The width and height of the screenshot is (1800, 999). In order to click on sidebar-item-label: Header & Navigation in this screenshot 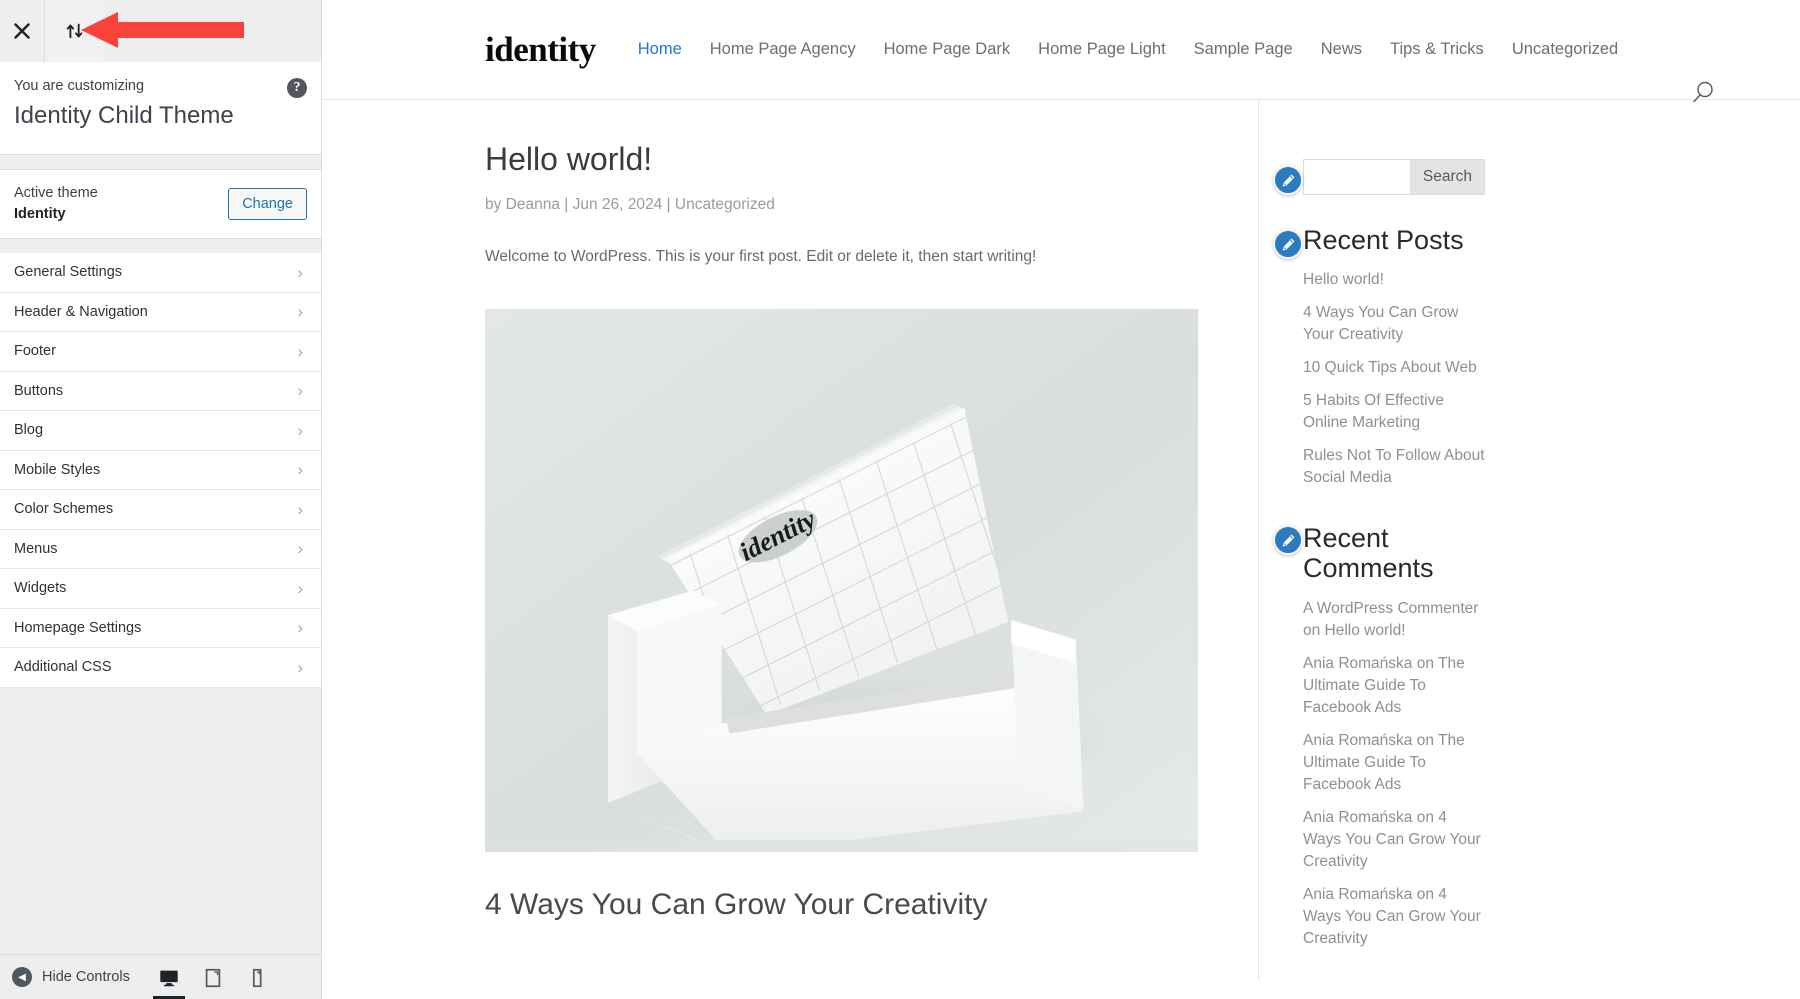, I will do `click(81, 311)`.